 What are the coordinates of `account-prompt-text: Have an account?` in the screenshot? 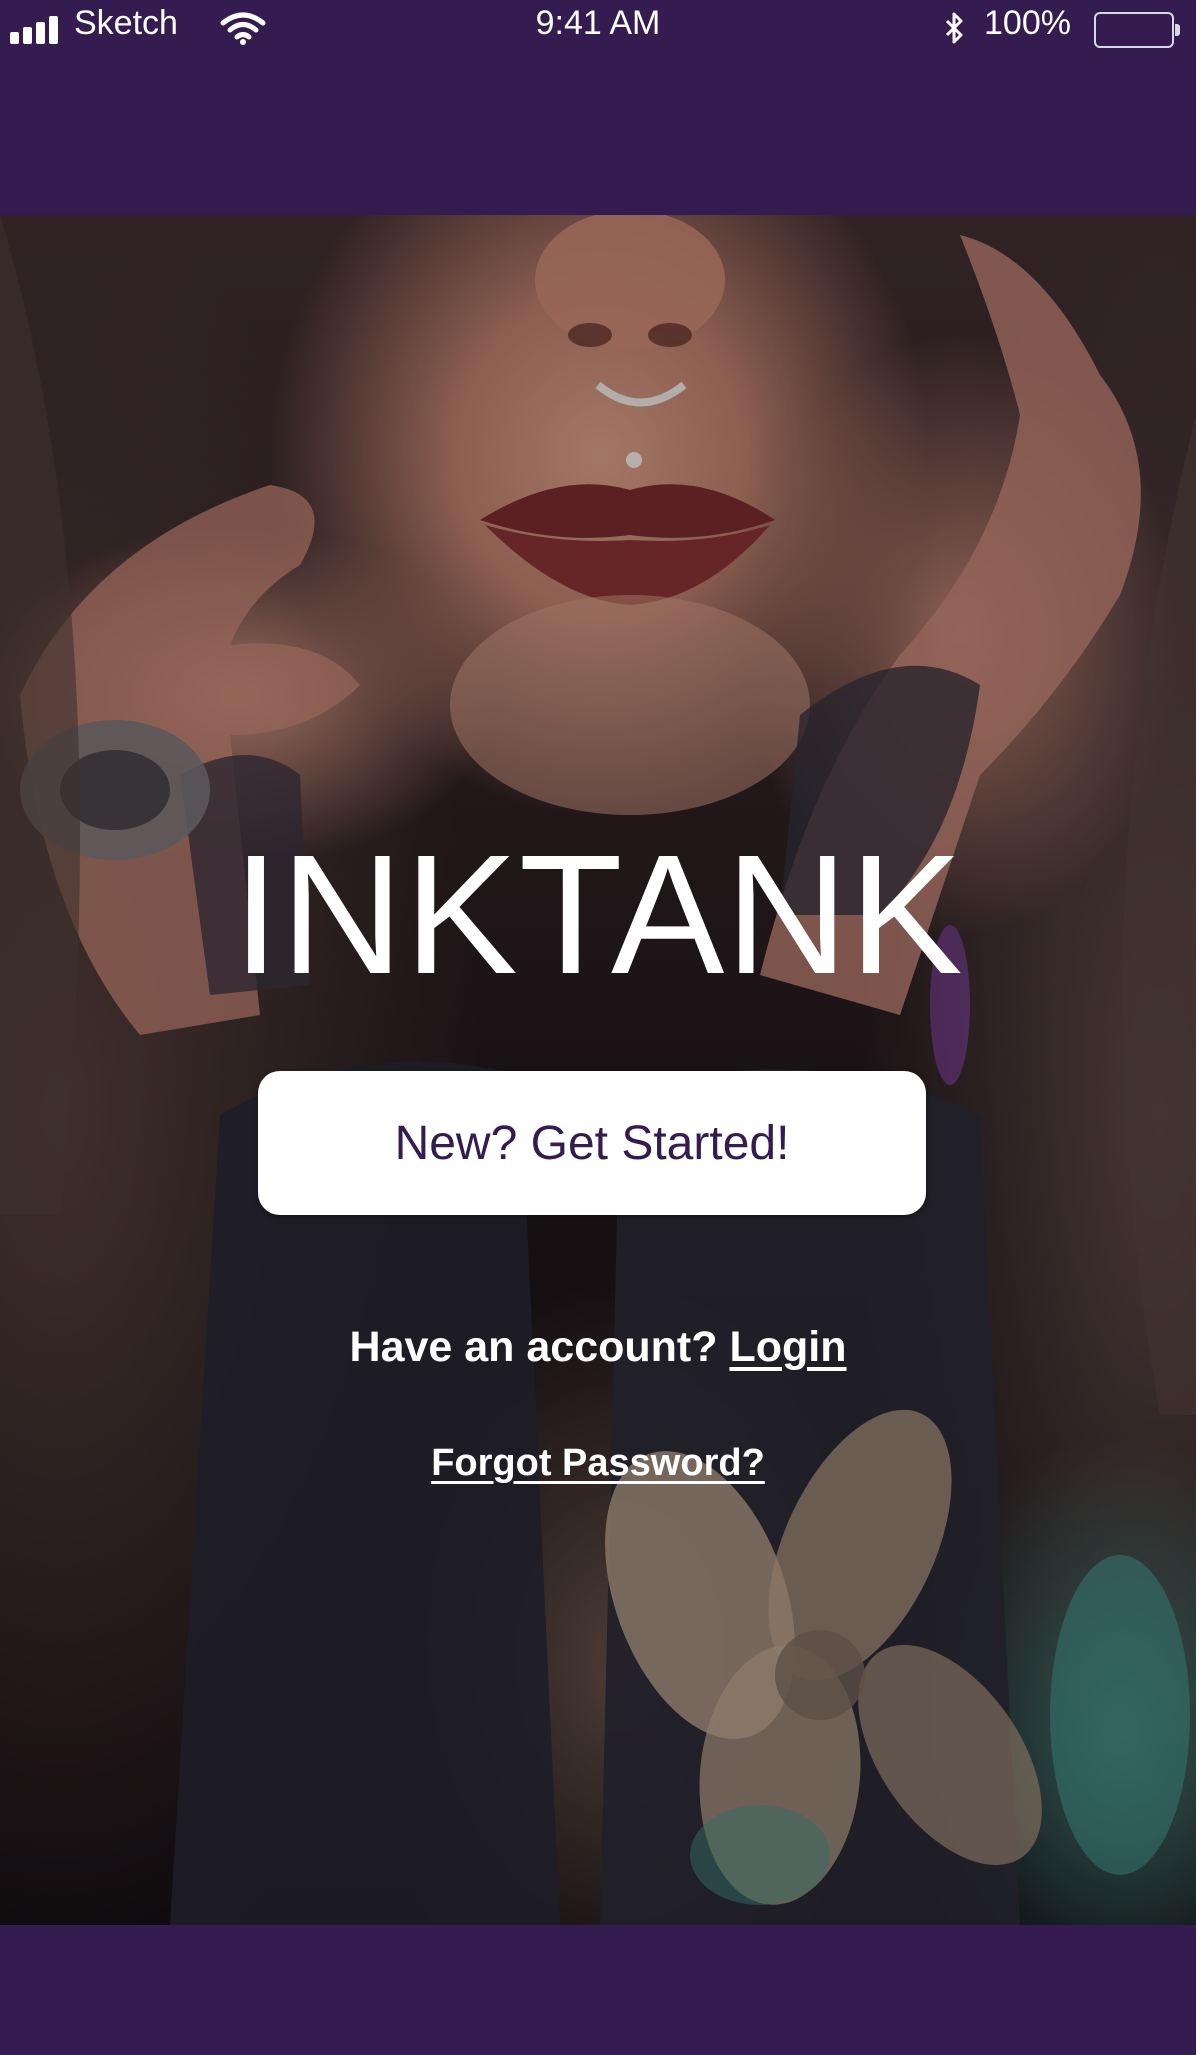 It's located at (533, 1347).